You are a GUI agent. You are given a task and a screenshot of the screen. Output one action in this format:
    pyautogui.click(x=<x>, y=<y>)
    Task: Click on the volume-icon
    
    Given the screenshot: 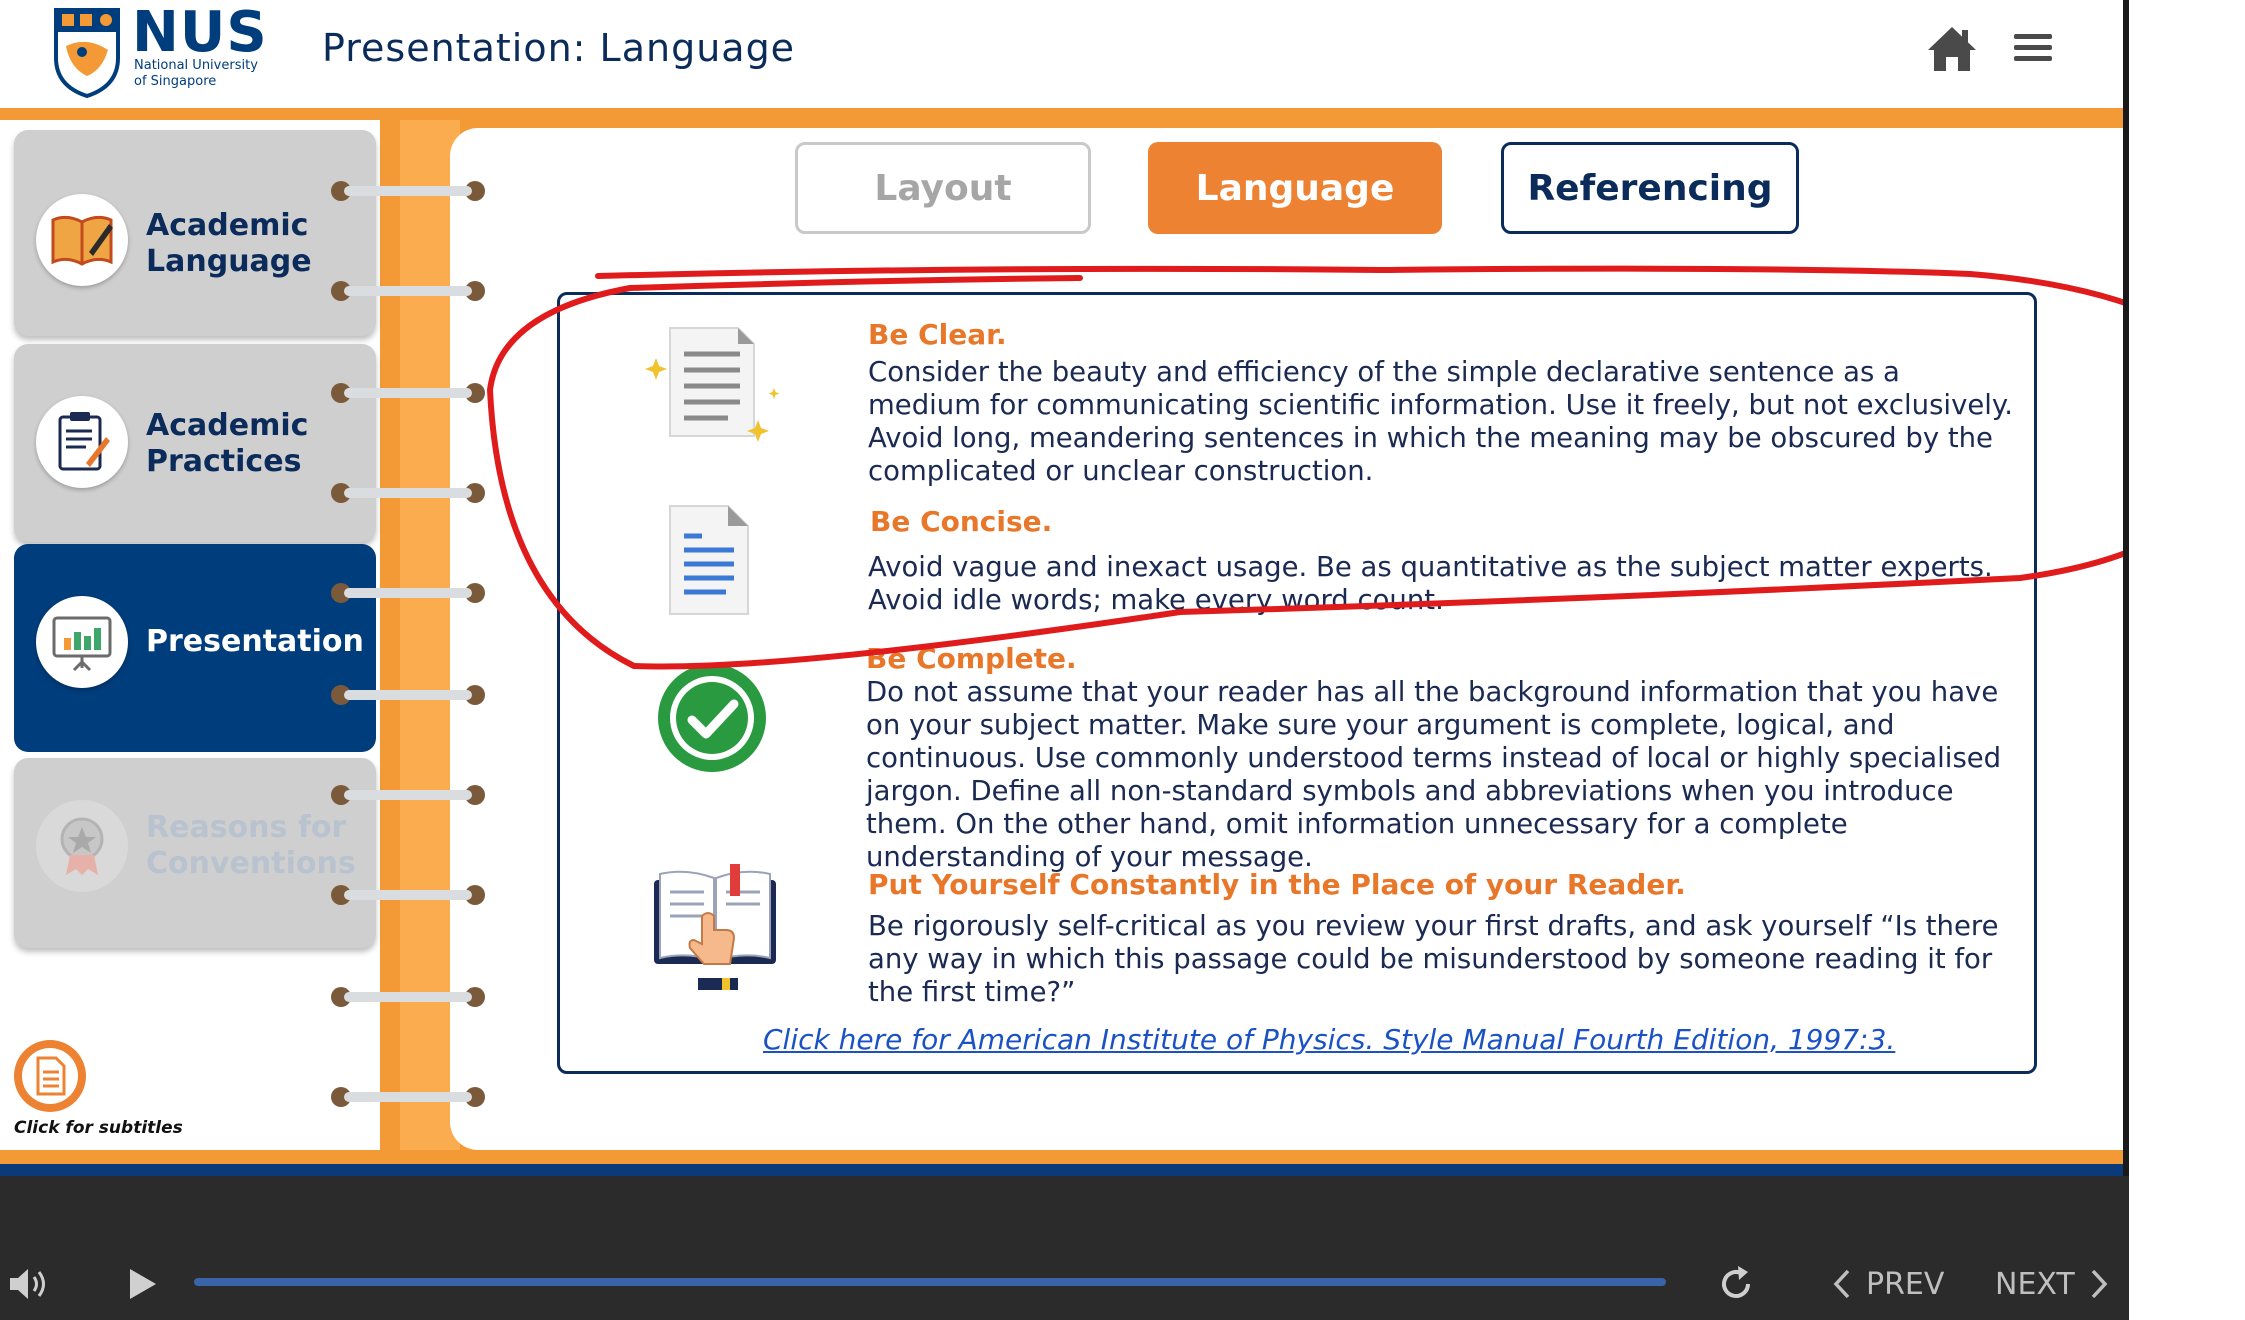 What is the action you would take?
    pyautogui.click(x=29, y=1284)
    